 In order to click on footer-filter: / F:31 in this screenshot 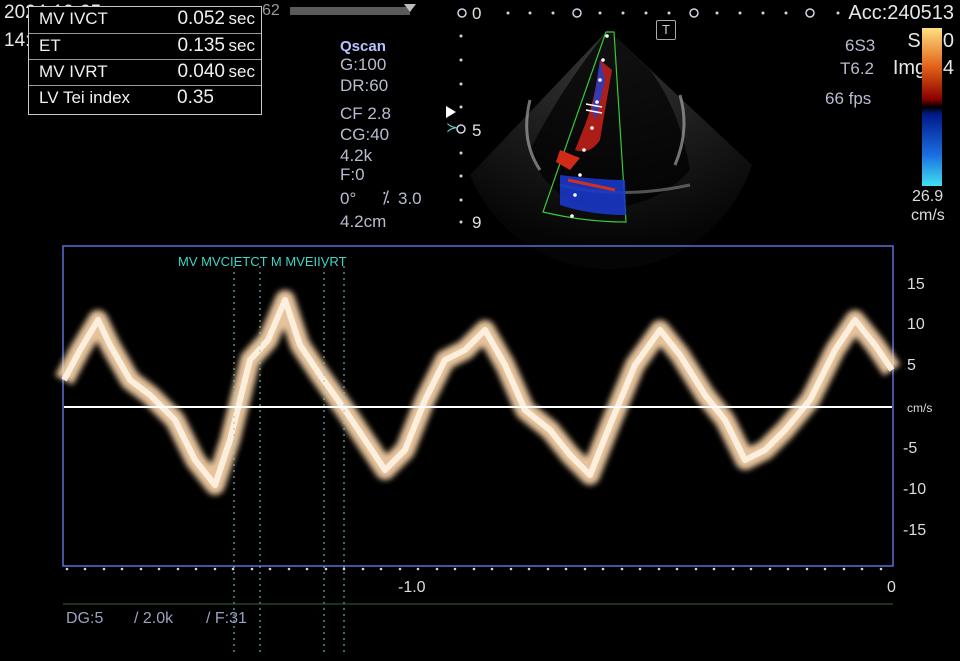, I will do `click(226, 618)`.